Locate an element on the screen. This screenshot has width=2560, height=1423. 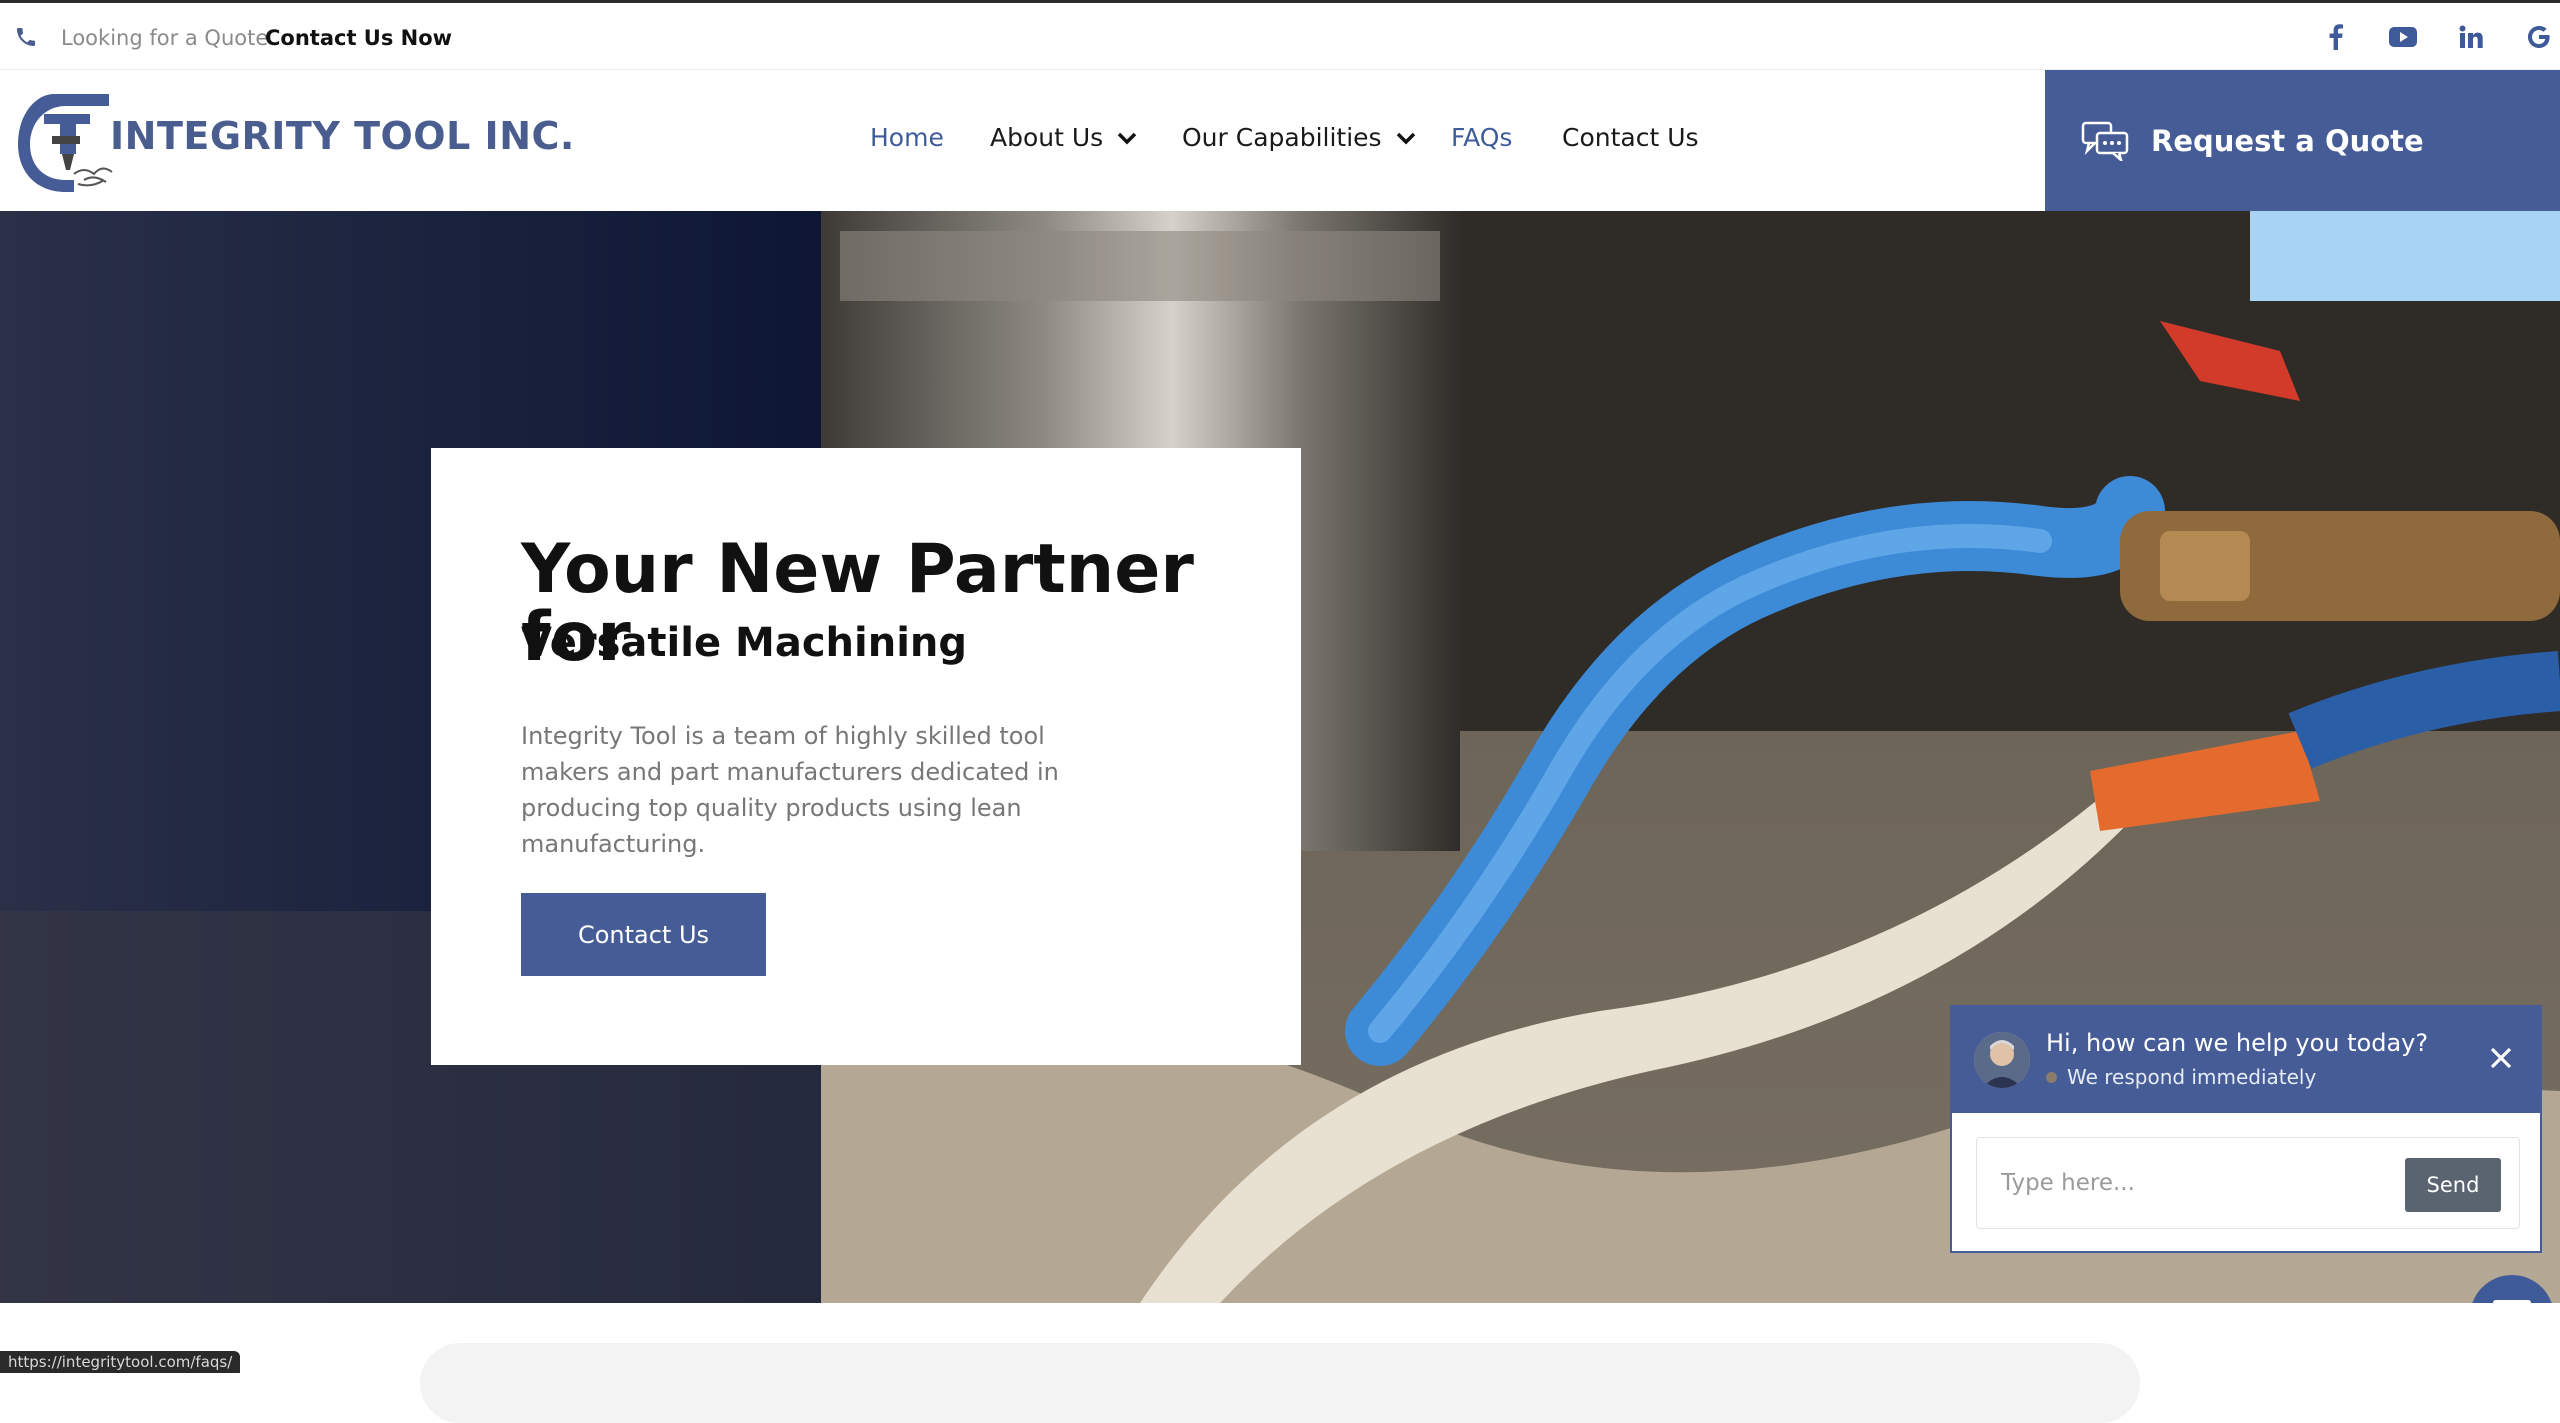
browser-status-url: https://integritytool.com/faqs/ is located at coordinates (120, 1362).